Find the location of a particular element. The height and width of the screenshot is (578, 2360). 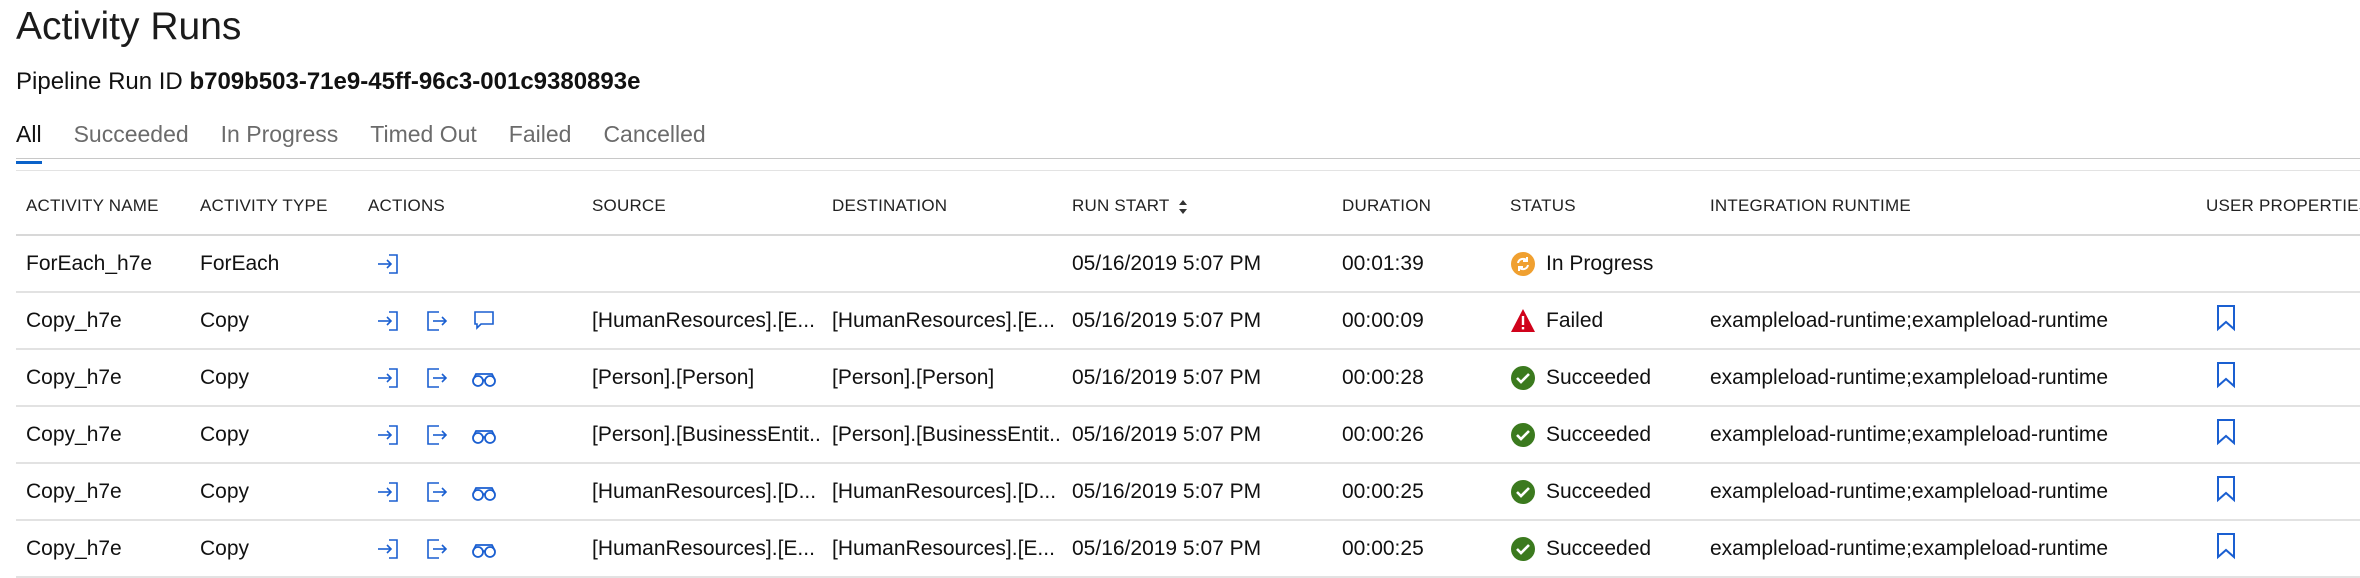

cell-duration: 00:00:09 is located at coordinates (1416, 321).